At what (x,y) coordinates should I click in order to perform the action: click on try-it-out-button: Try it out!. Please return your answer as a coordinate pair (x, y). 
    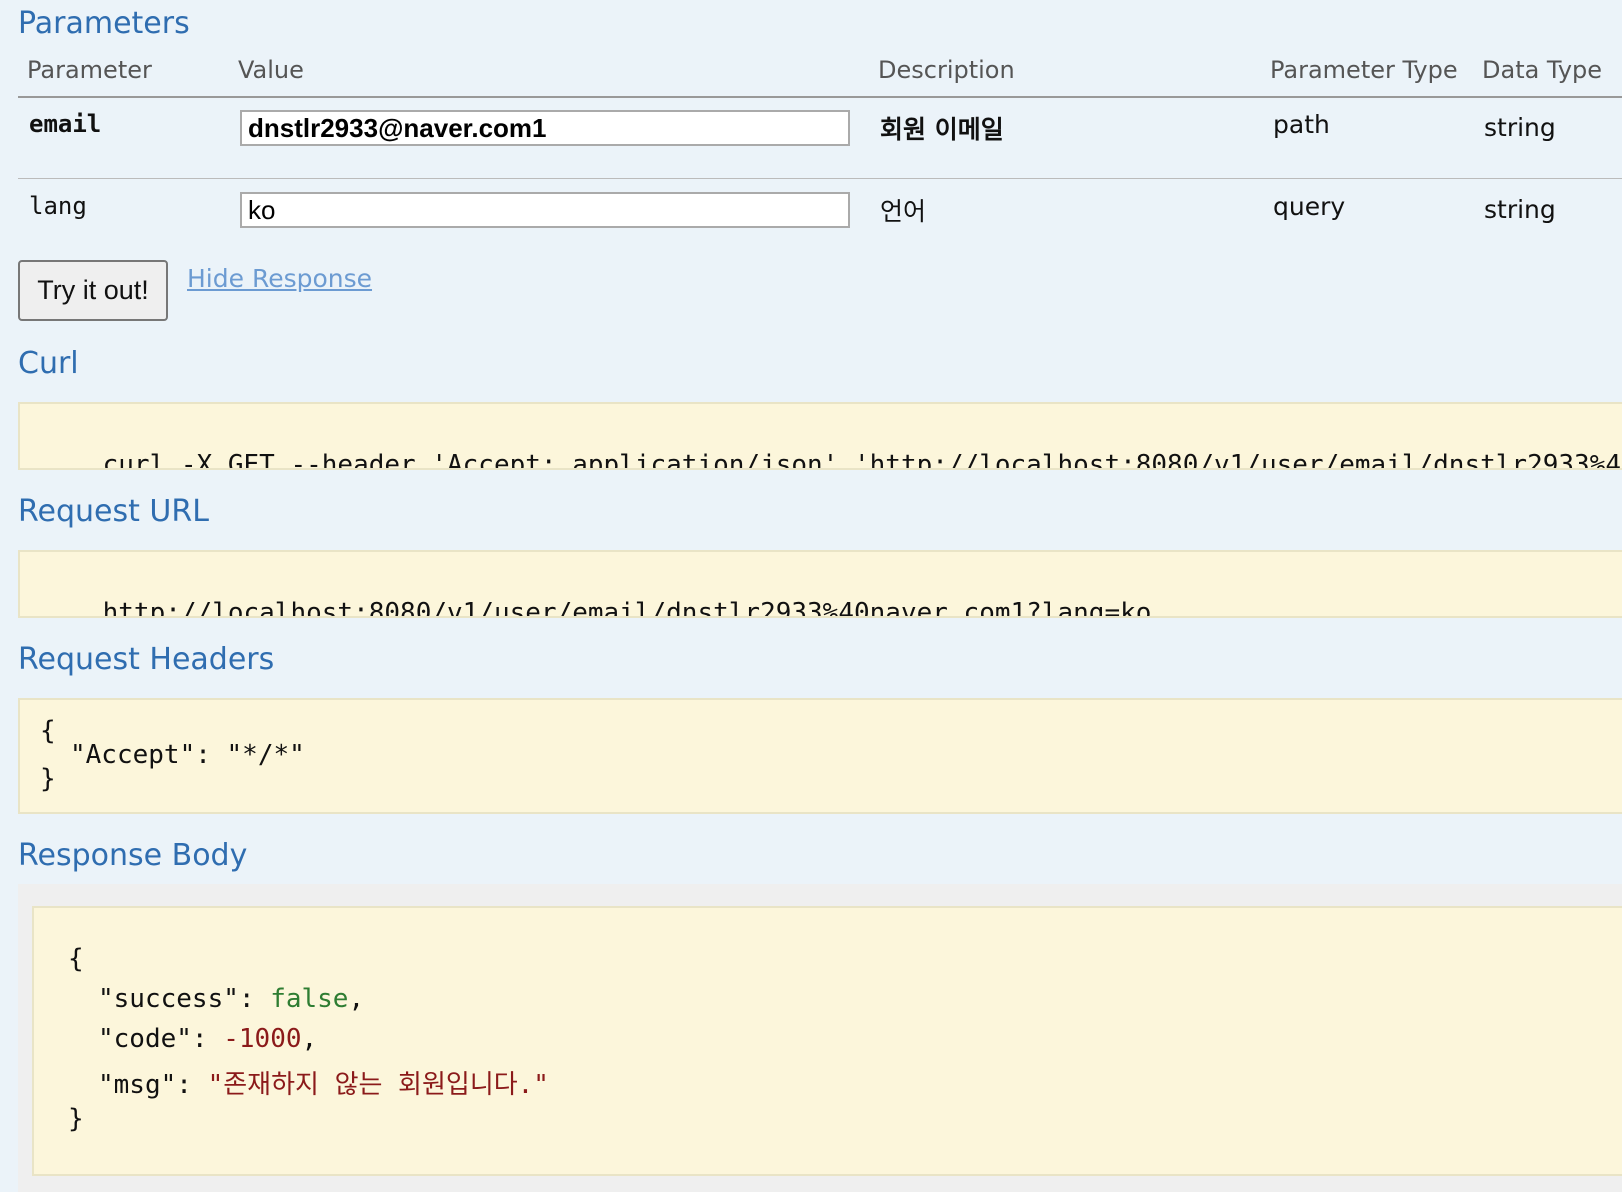
    Looking at the image, I should click on (93, 290).